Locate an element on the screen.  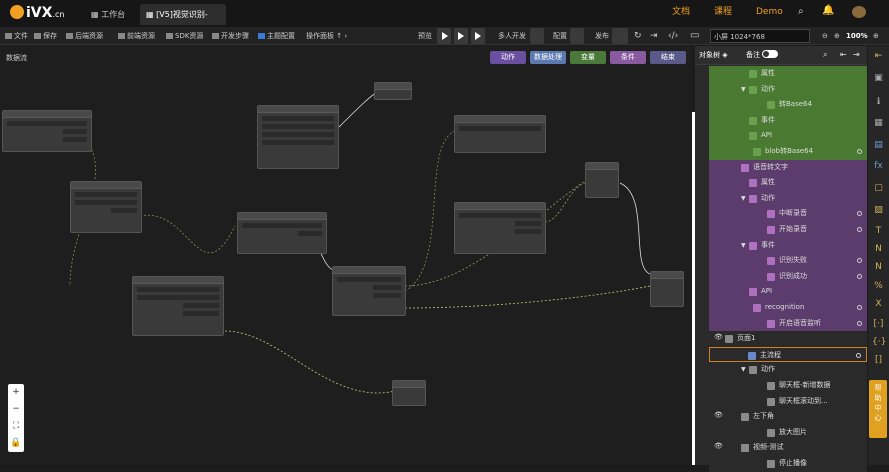
text-icon: T is located at coordinates (878, 231).